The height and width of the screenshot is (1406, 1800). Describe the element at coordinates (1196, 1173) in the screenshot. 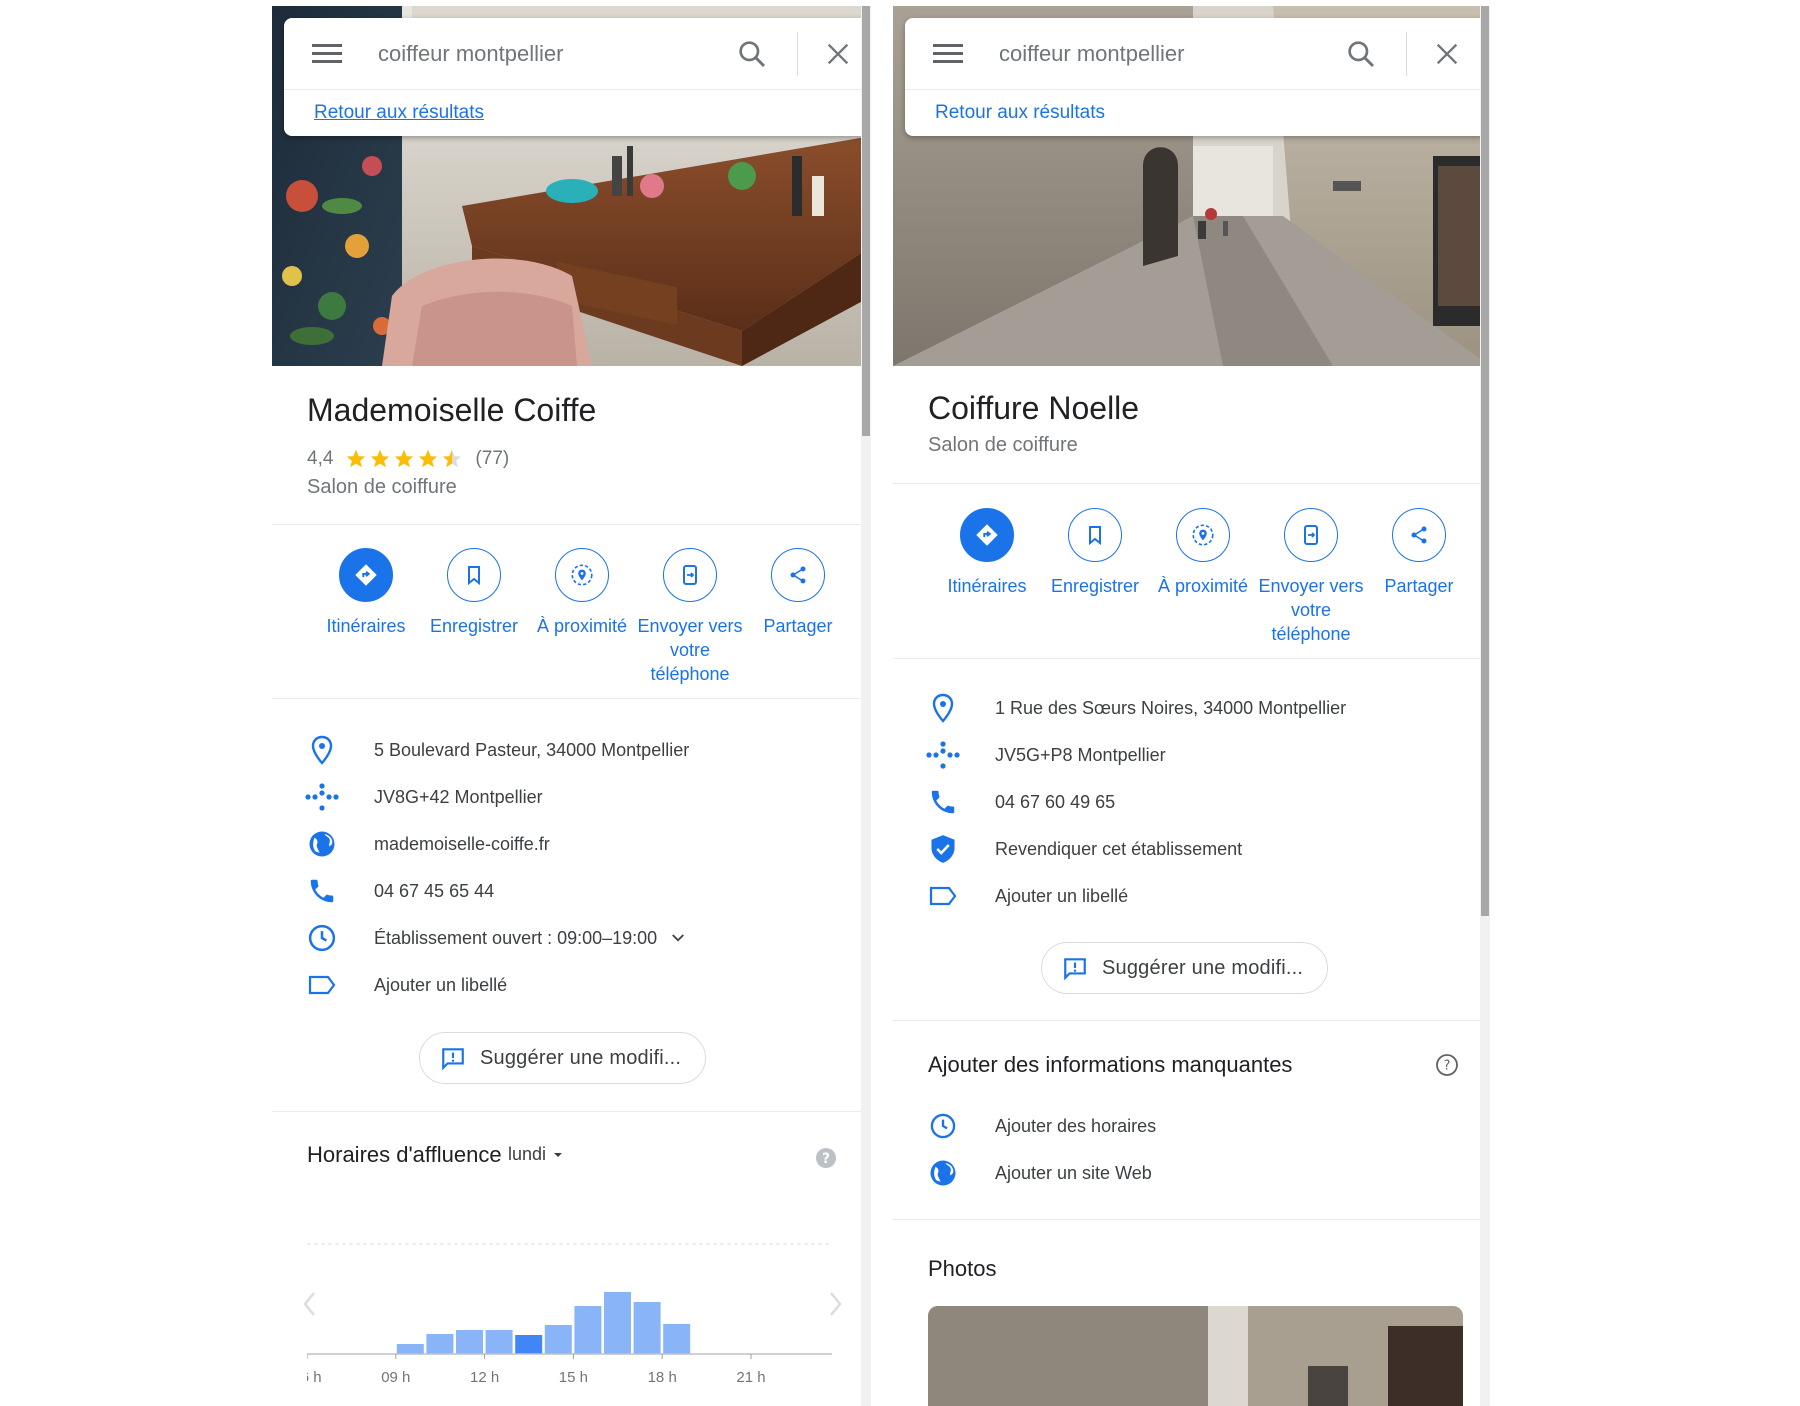

I see `add-website-row: Ajouter un site Web` at that location.